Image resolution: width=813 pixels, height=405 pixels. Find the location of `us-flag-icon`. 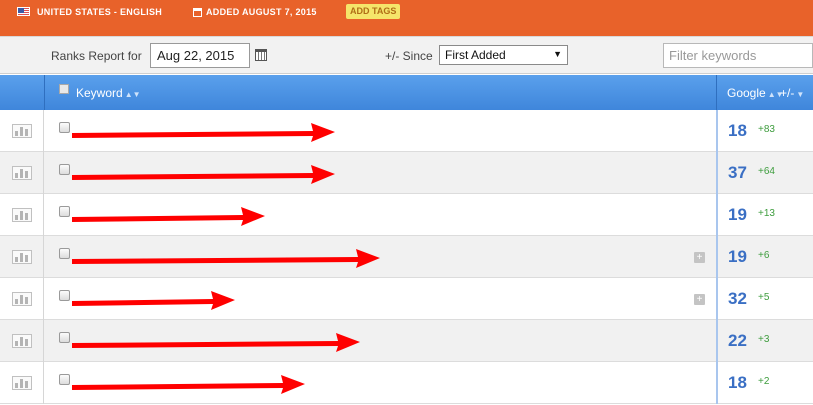

us-flag-icon is located at coordinates (23, 11).